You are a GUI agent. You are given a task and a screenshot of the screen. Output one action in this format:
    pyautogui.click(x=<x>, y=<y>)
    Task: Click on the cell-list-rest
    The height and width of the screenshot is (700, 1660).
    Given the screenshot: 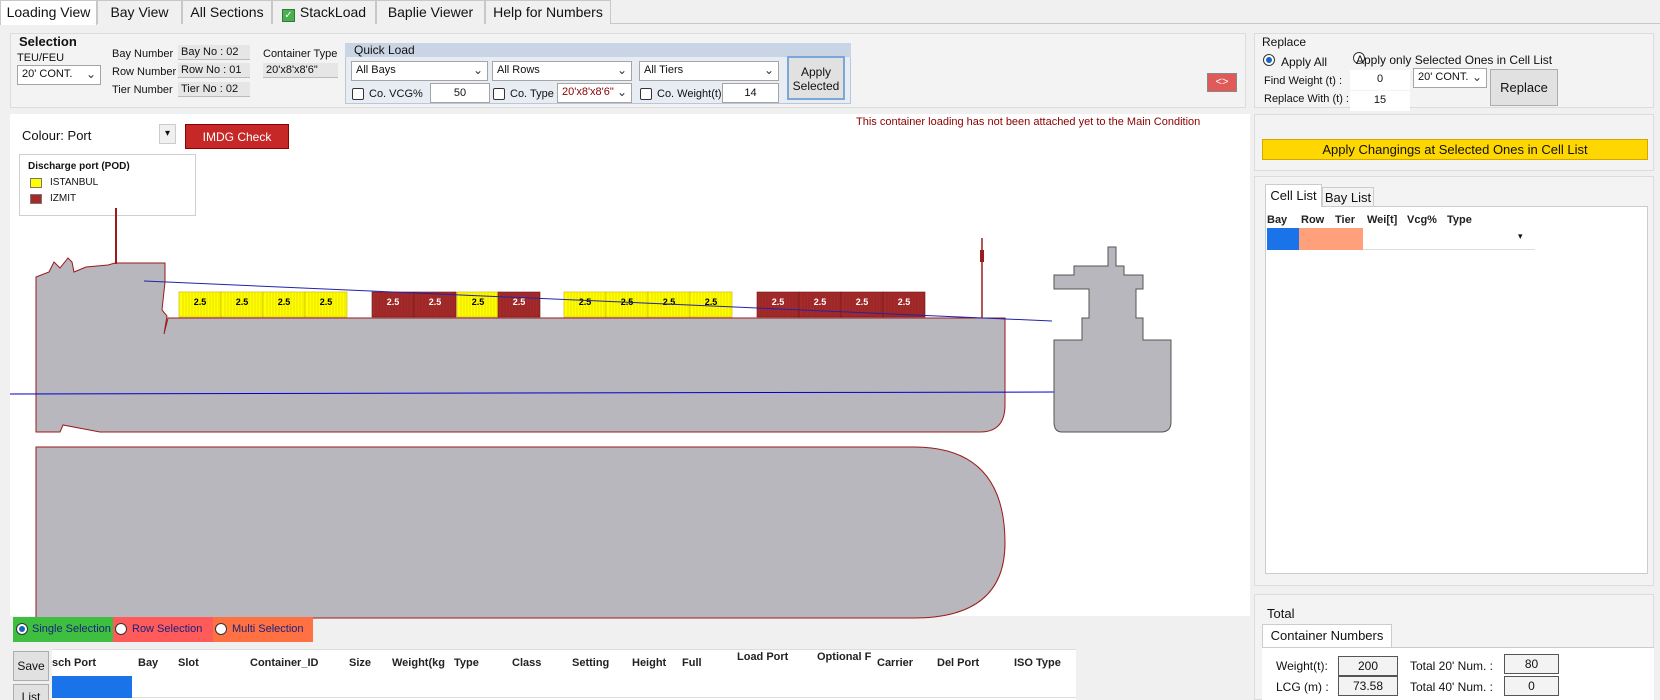 What is the action you would take?
    pyautogui.click(x=1449, y=239)
    